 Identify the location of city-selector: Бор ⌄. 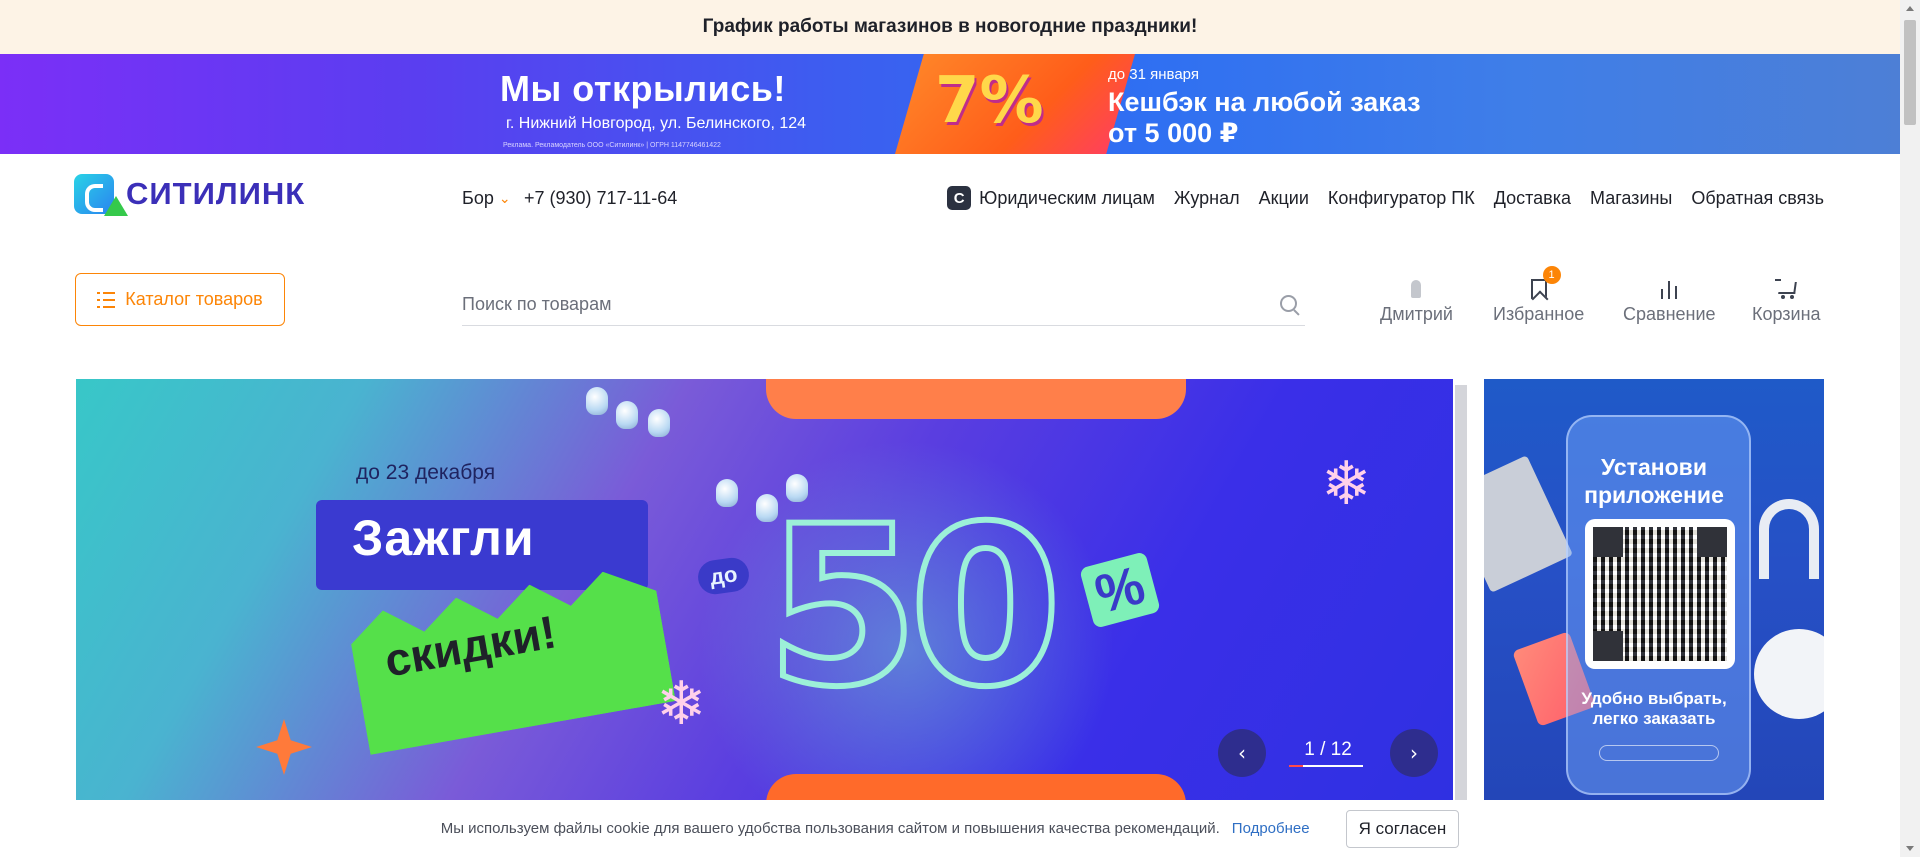
(486, 198).